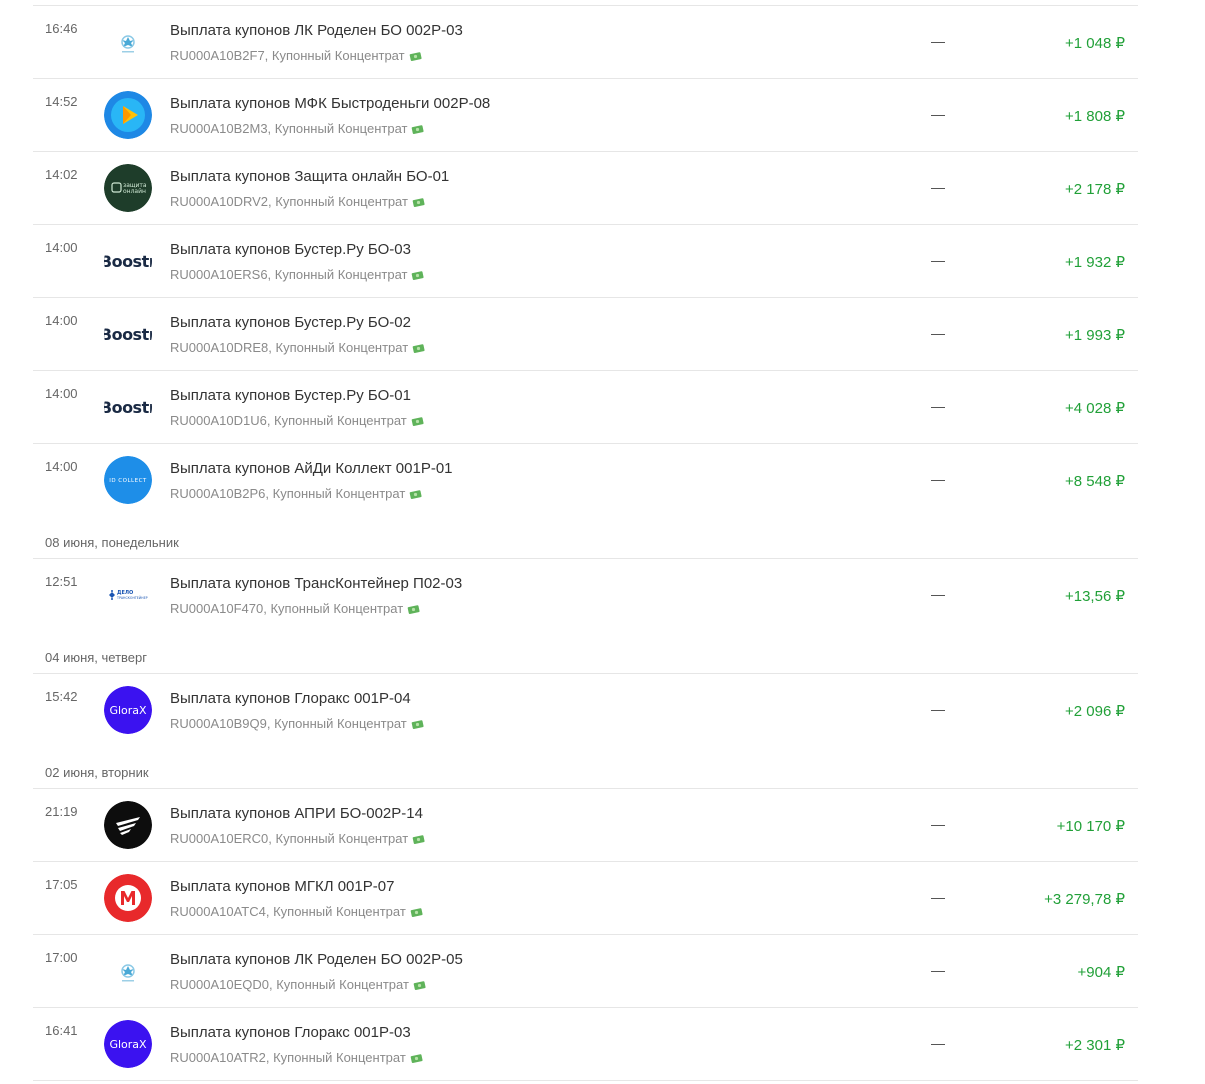  I want to click on bystrodengi-logo, so click(128, 115).